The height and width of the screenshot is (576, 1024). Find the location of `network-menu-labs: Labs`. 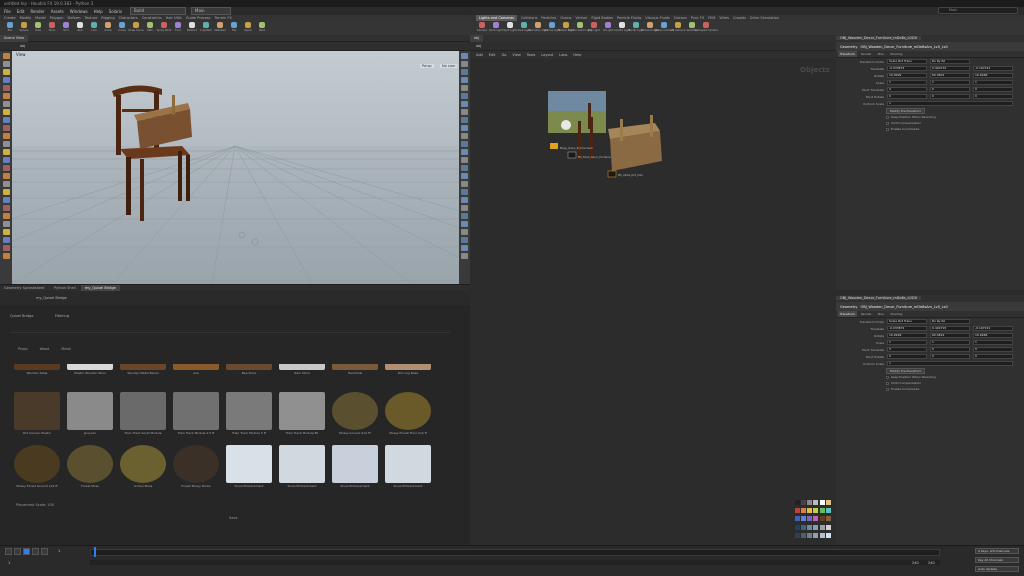

network-menu-labs: Labs is located at coordinates (563, 55).